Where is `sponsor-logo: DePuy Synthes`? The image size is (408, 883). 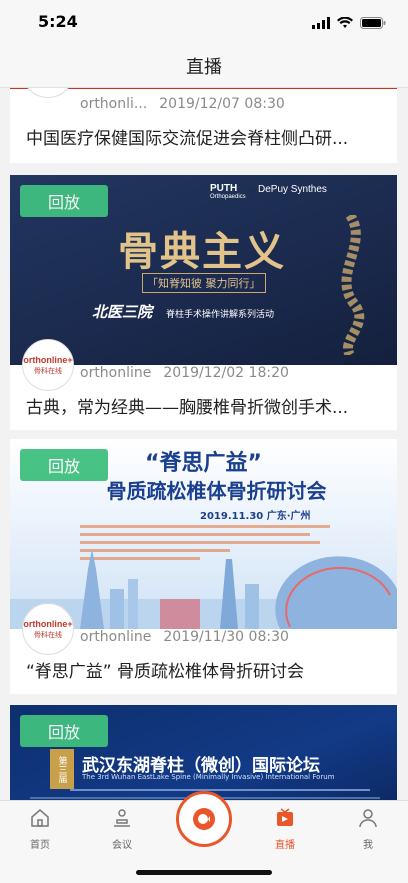 sponsor-logo: DePuy Synthes is located at coordinates (292, 189).